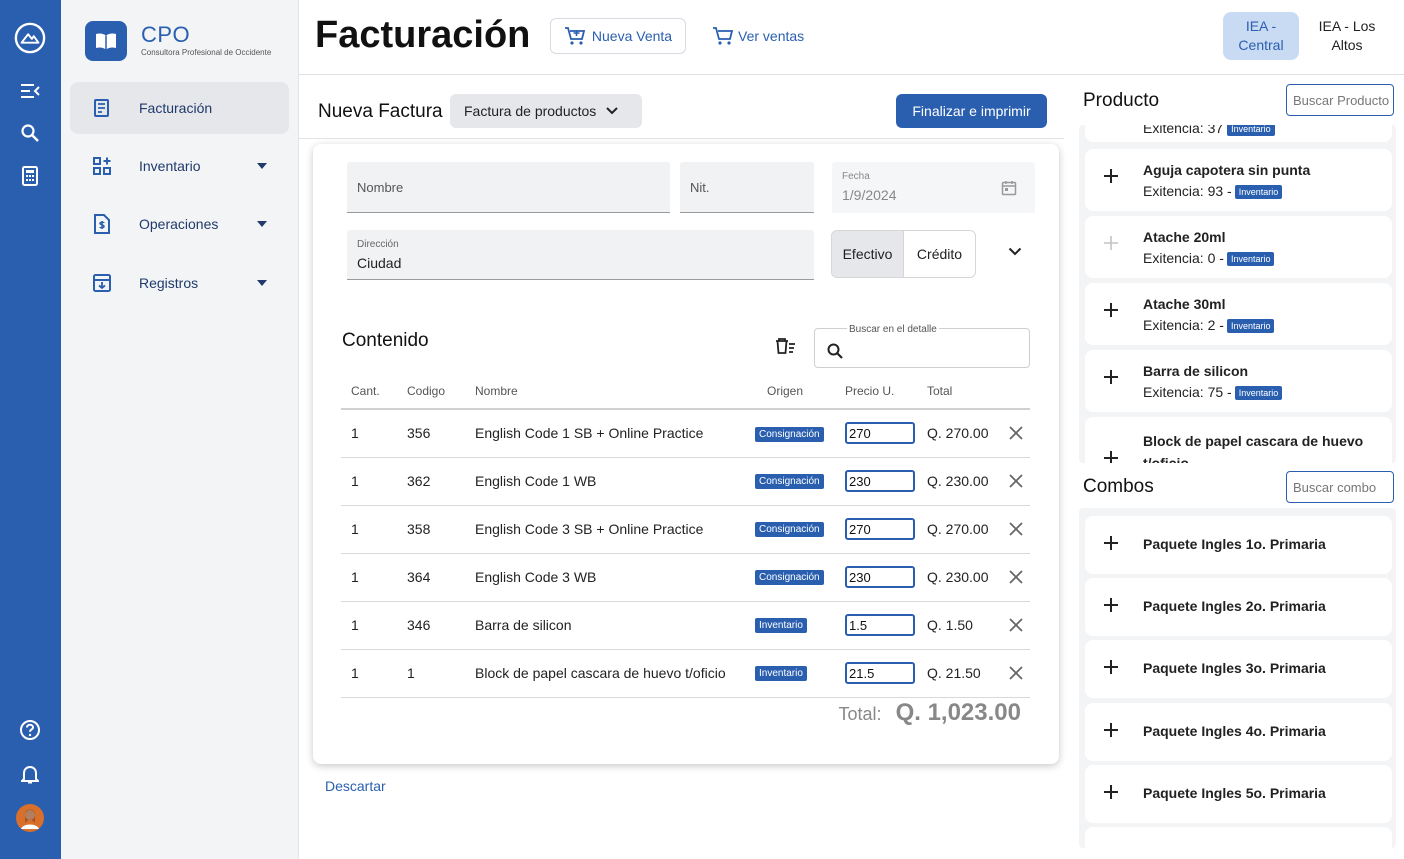  I want to click on row-code: 362, so click(431, 481).